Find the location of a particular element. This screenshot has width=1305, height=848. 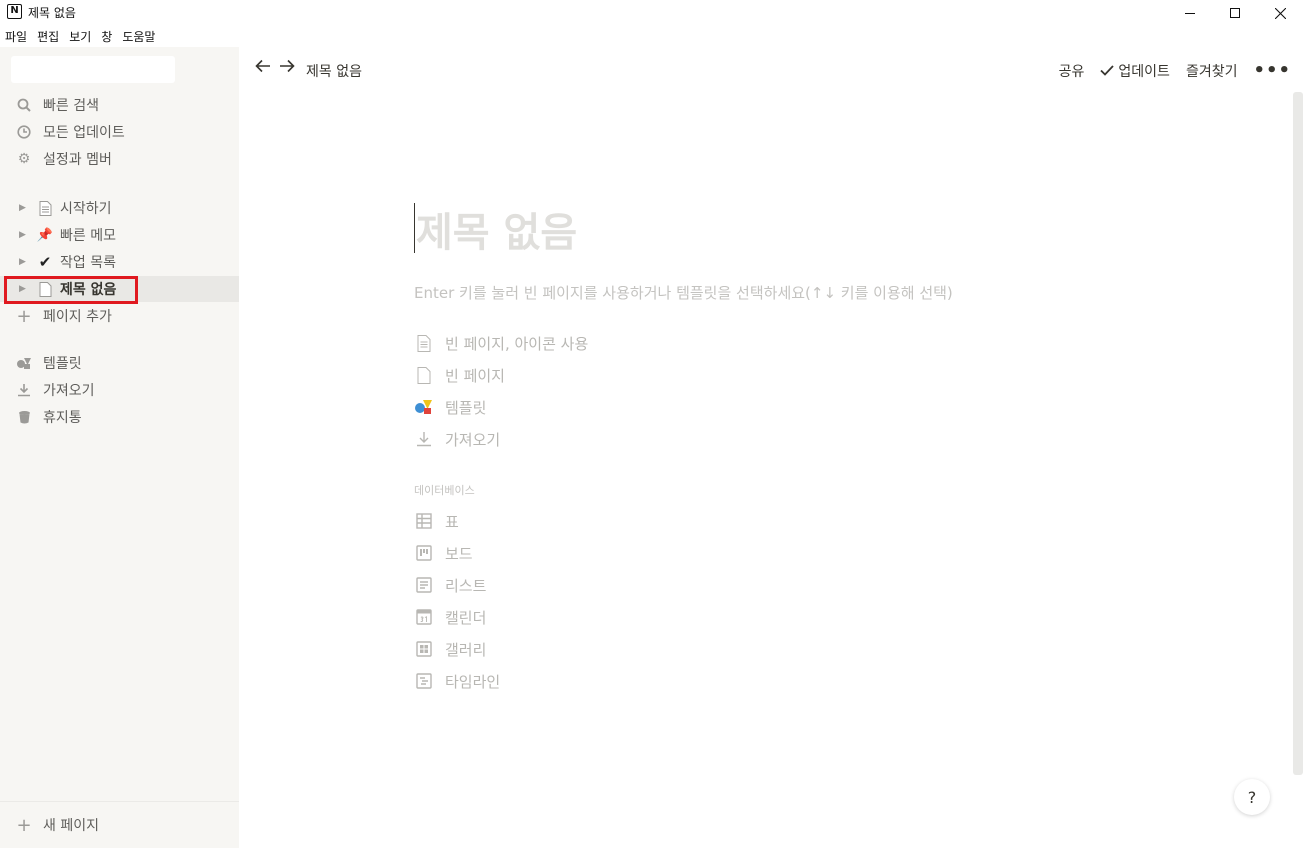

workspace-switcher is located at coordinates (93, 69).